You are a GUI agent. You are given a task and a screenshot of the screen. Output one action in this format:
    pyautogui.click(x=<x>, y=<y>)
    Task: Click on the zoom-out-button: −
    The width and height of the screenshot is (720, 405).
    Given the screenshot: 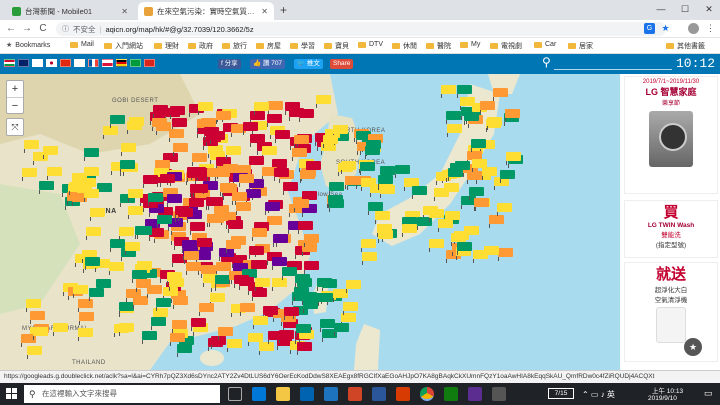 What is the action you would take?
    pyautogui.click(x=15, y=105)
    